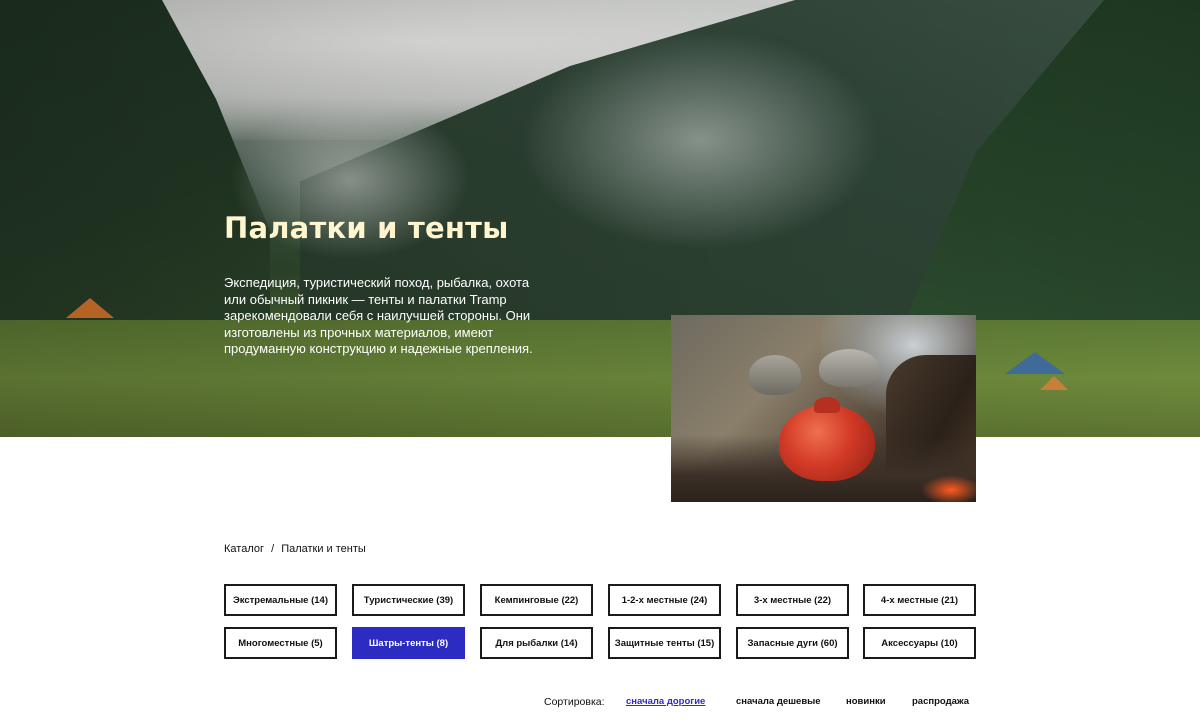  I want to click on red-kettle-shape, so click(827, 443).